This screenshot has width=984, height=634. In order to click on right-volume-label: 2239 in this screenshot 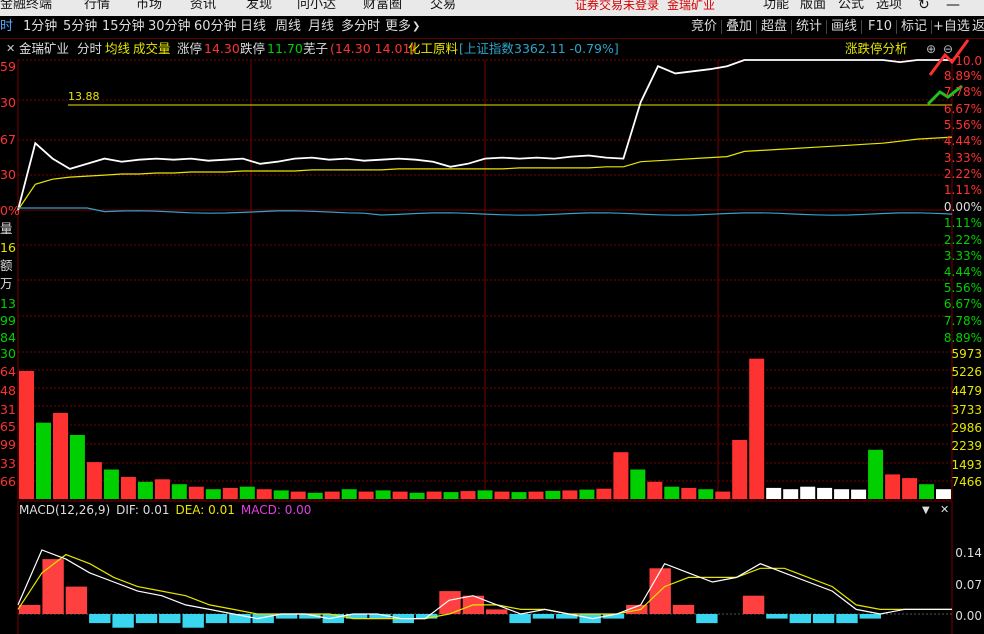, I will do `click(966, 446)`.